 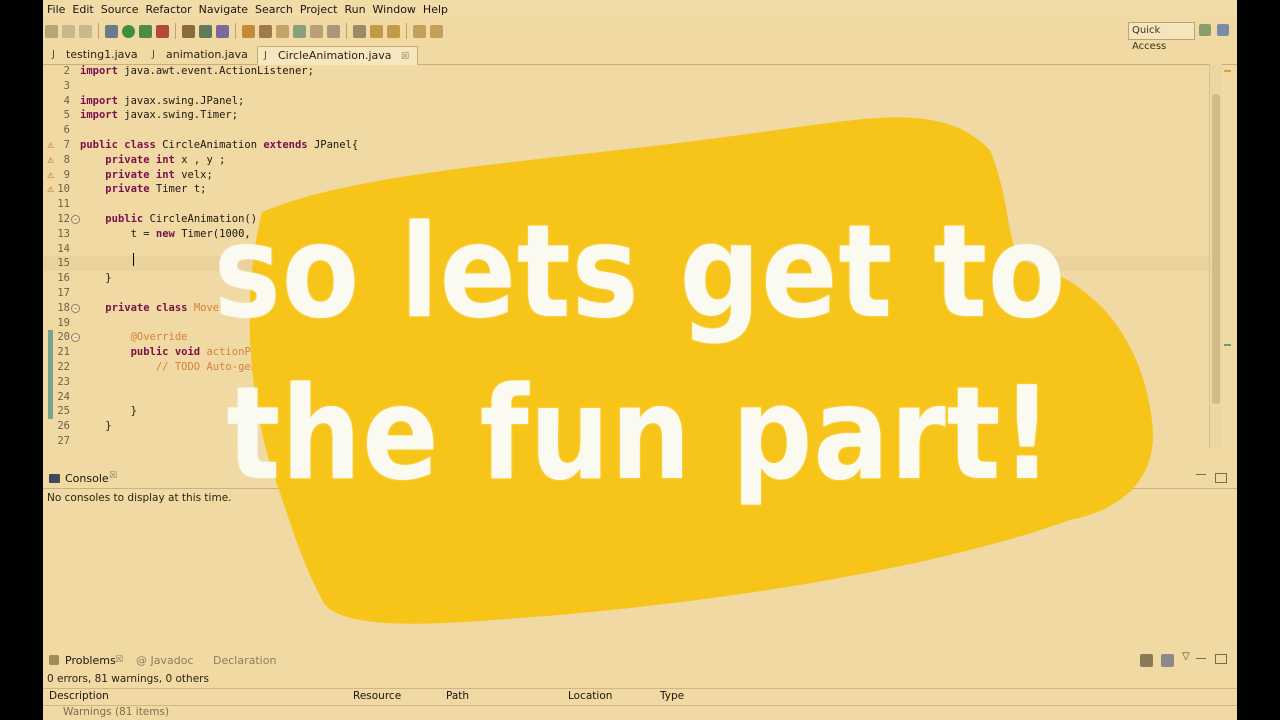 What do you see at coordinates (394, 9) in the screenshot?
I see `menu-window: Window` at bounding box center [394, 9].